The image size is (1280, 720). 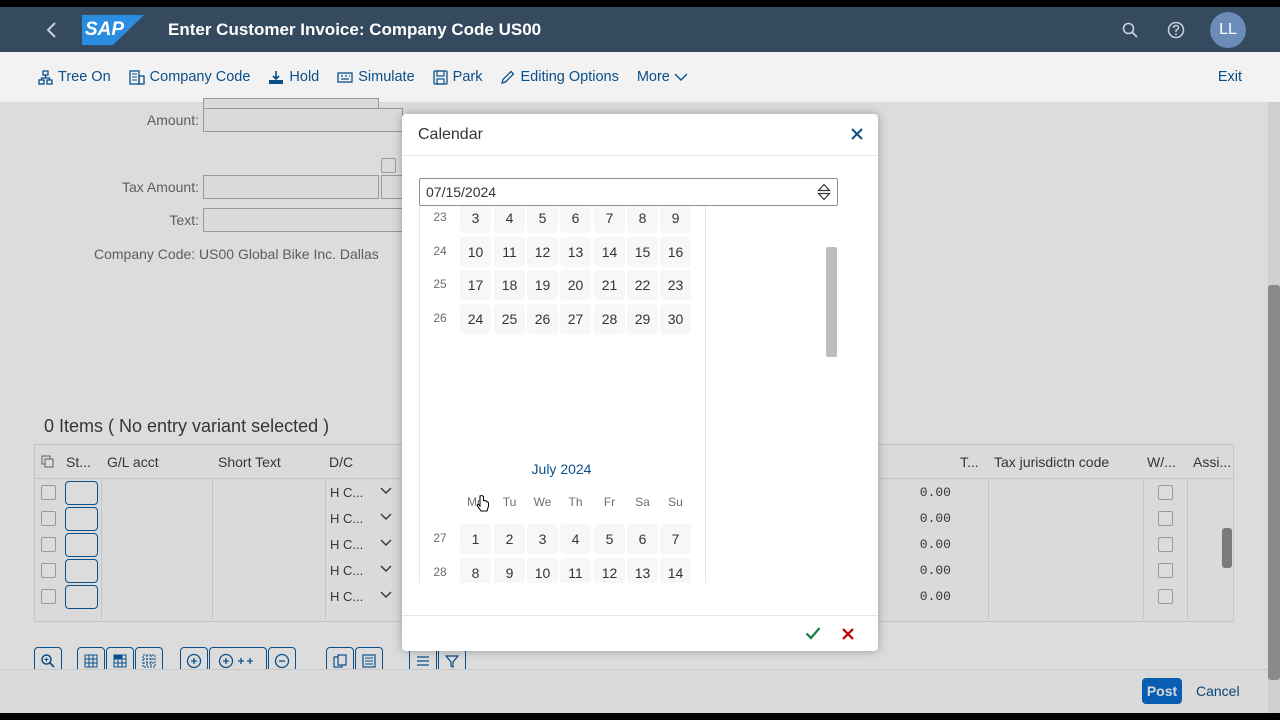 What do you see at coordinates (561, 469) in the screenshot?
I see `month-title: July 2024` at bounding box center [561, 469].